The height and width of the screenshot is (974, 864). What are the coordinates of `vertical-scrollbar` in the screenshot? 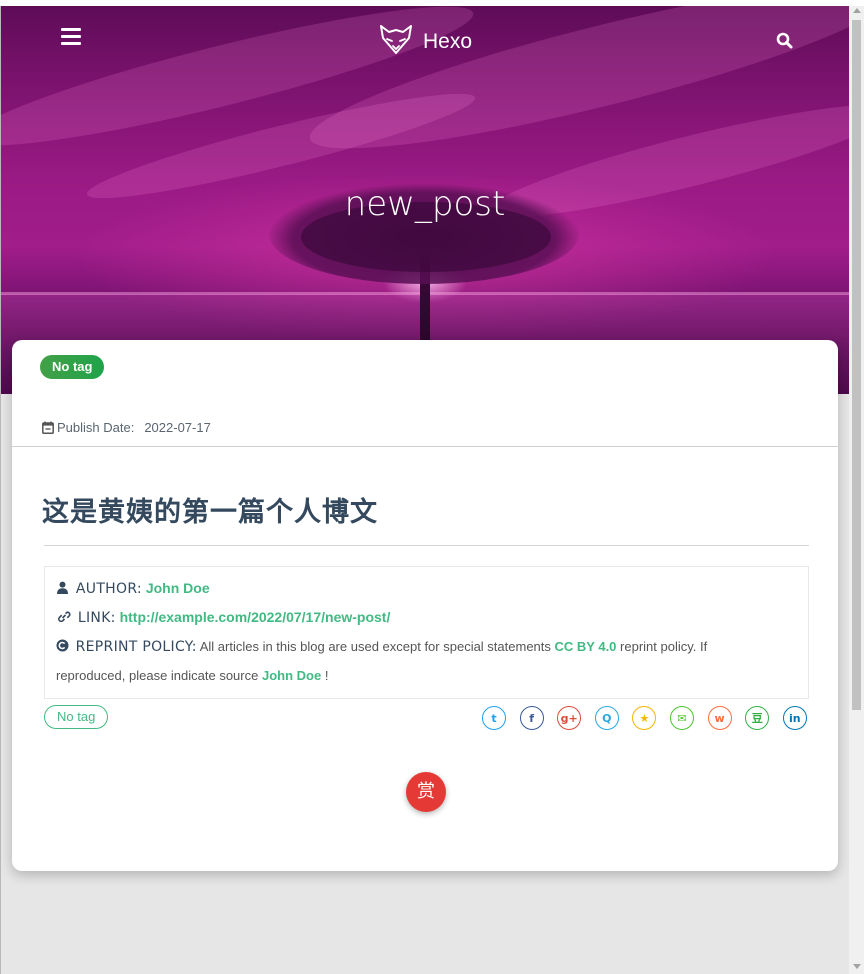 It's located at (856, 490).